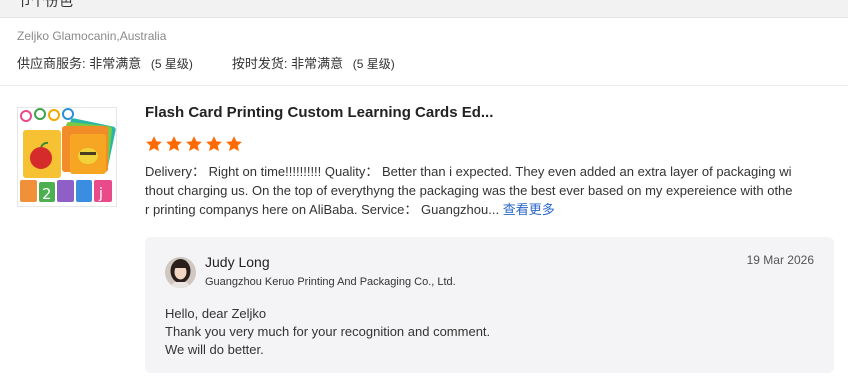 This screenshot has width=848, height=386. I want to click on avatar-picture, so click(180, 272).